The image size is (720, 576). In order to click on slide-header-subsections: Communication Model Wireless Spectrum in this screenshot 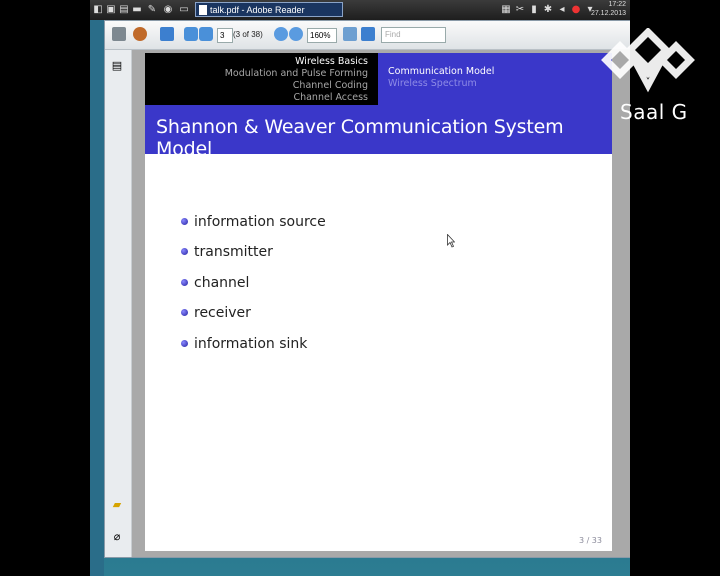, I will do `click(495, 79)`.